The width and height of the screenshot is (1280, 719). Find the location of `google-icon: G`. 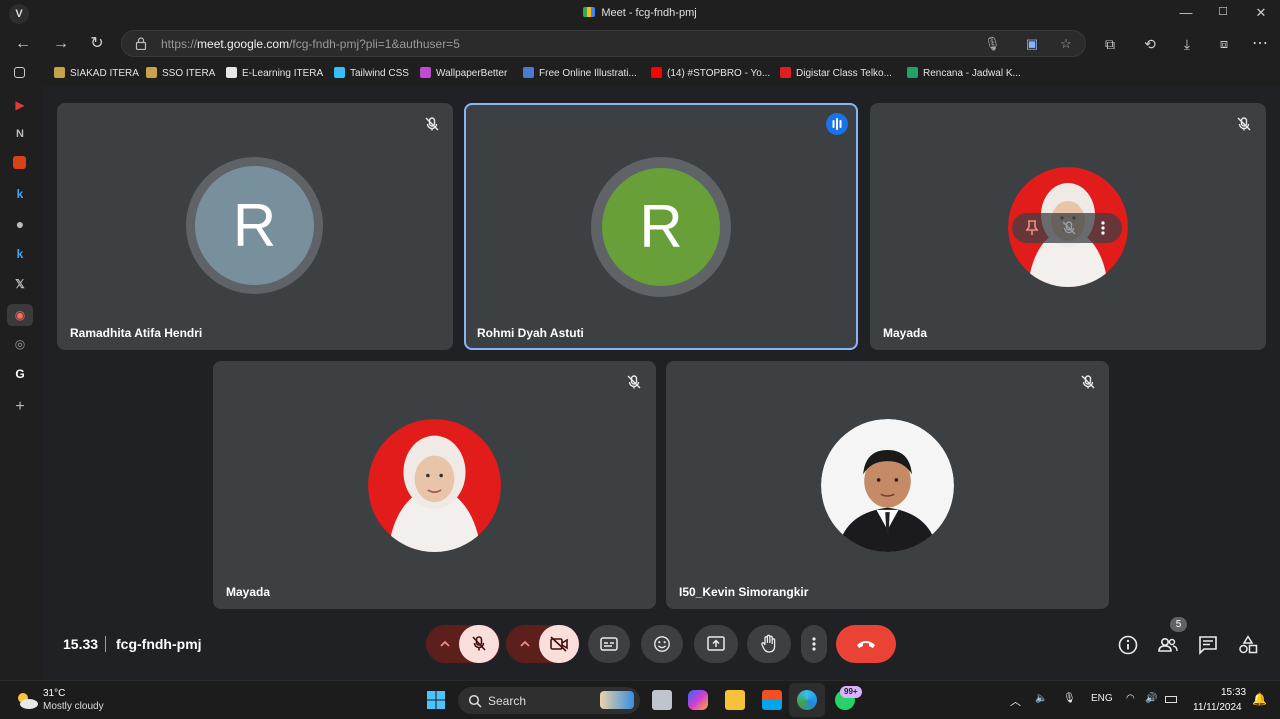

google-icon: G is located at coordinates (20, 374).